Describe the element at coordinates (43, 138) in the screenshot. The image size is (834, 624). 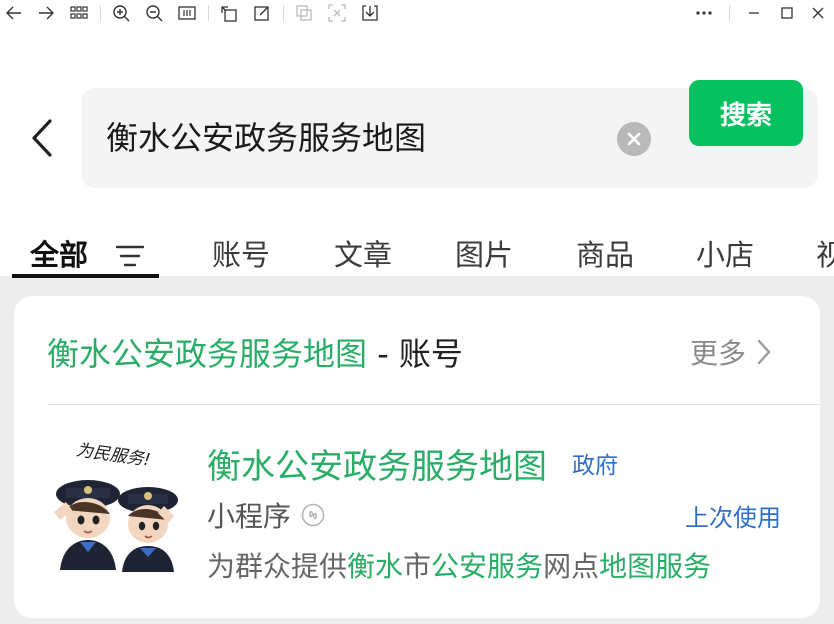
I see `back-chevron-icon` at that location.